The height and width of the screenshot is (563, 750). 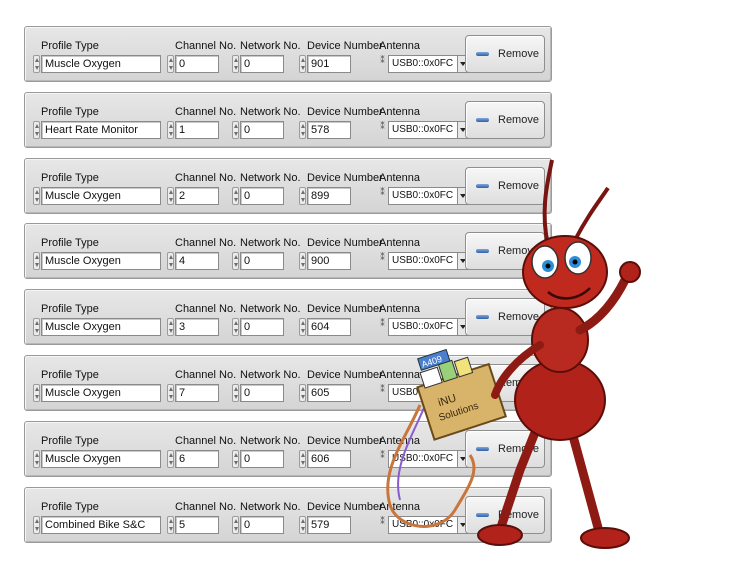 What do you see at coordinates (329, 459) in the screenshot?
I see `device-number-field: 606` at bounding box center [329, 459].